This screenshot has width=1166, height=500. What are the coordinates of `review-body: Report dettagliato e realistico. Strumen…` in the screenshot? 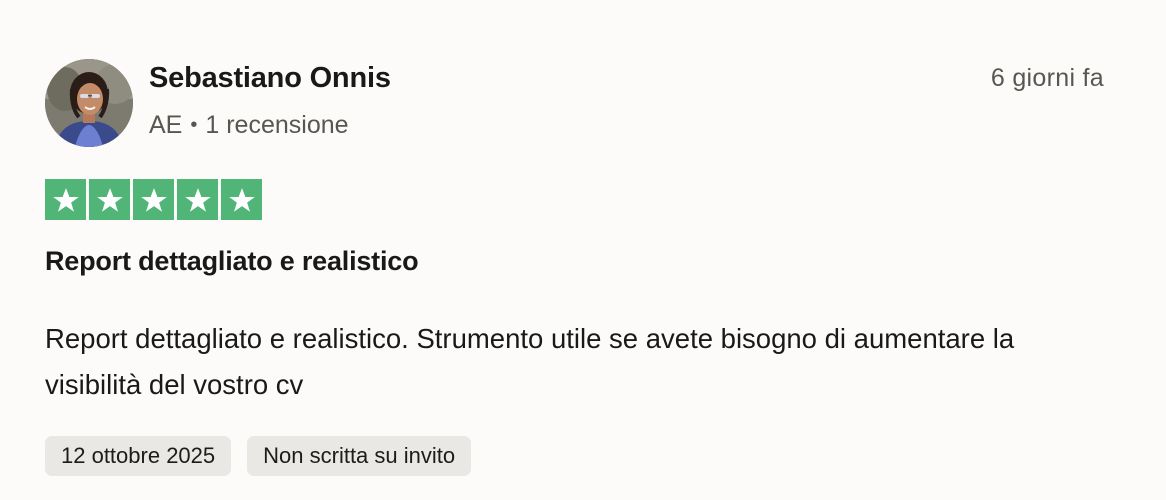 It's located at (530, 361).